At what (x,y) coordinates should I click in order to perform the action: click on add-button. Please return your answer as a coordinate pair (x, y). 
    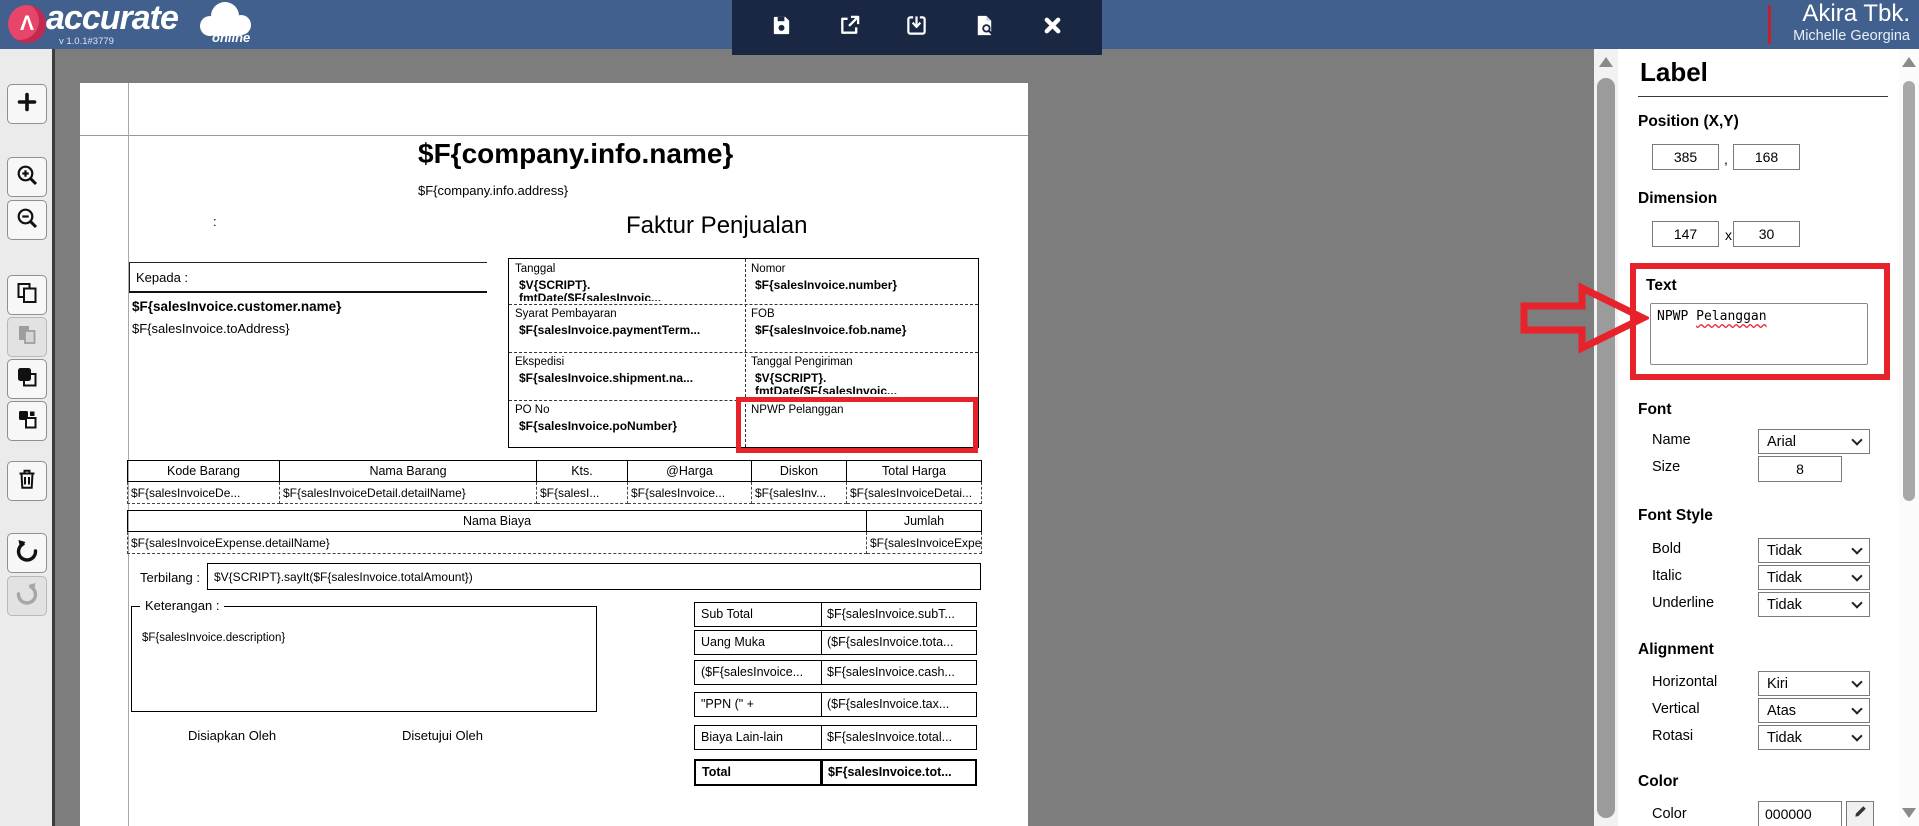
    Looking at the image, I should click on (27, 104).